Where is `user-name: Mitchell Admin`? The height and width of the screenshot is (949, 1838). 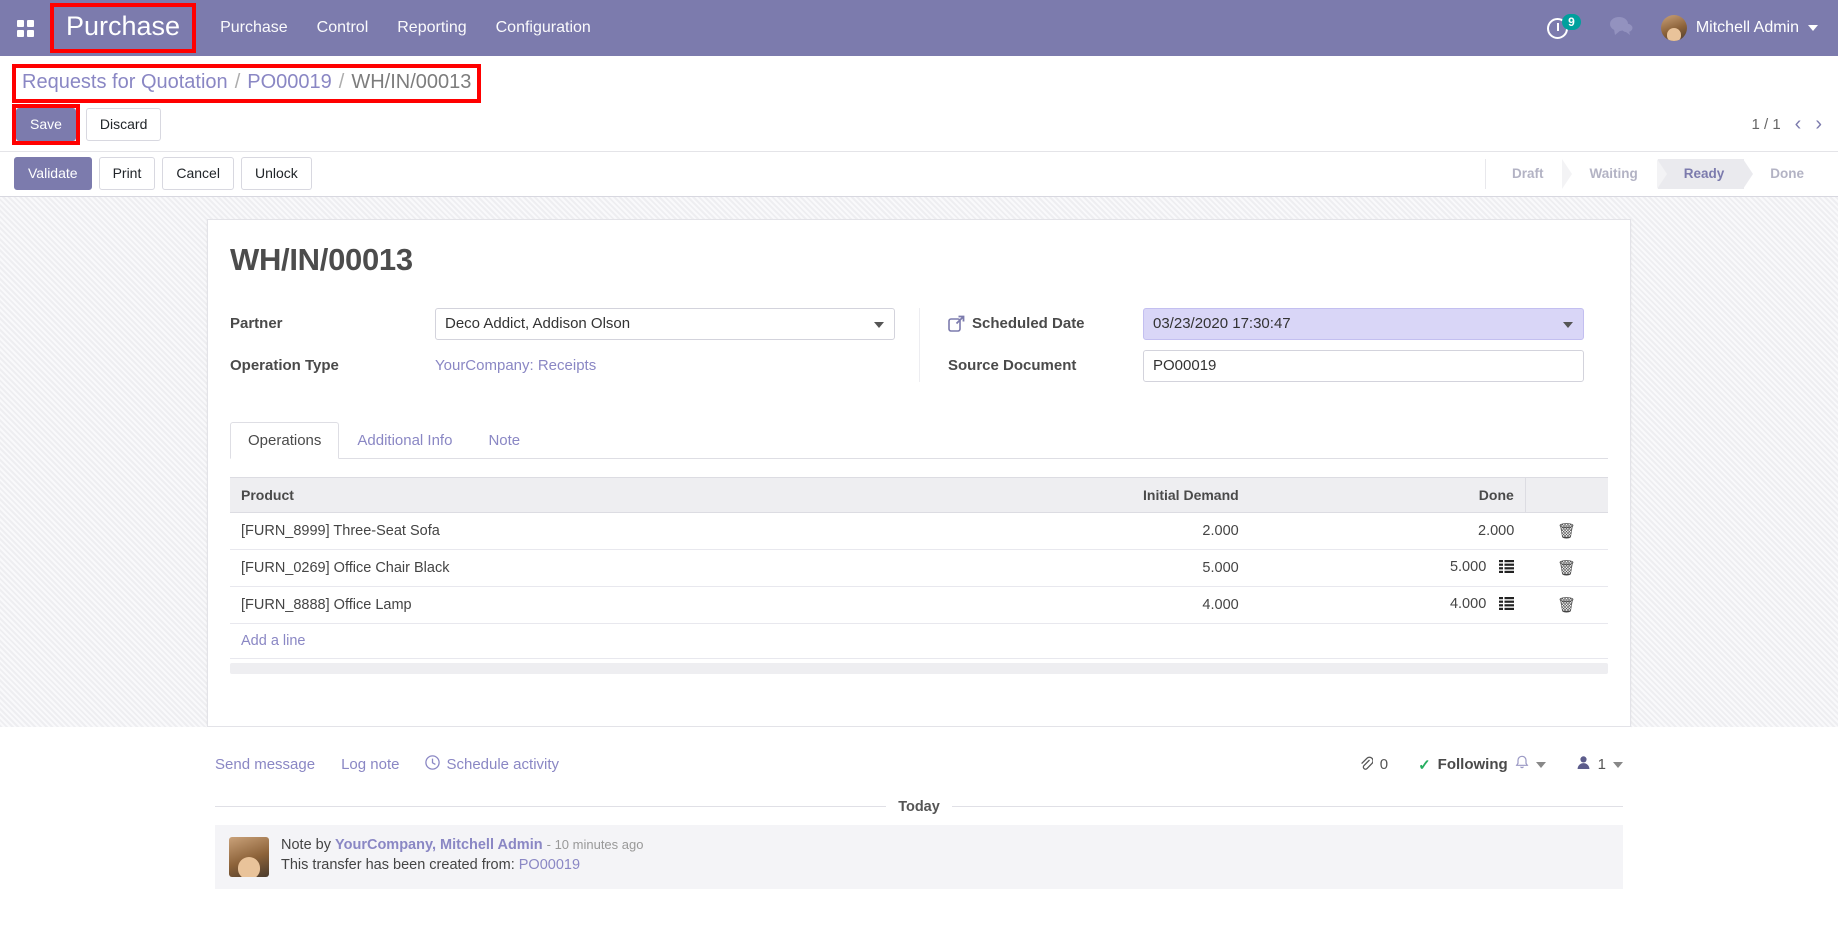
user-name: Mitchell Admin is located at coordinates (1747, 27).